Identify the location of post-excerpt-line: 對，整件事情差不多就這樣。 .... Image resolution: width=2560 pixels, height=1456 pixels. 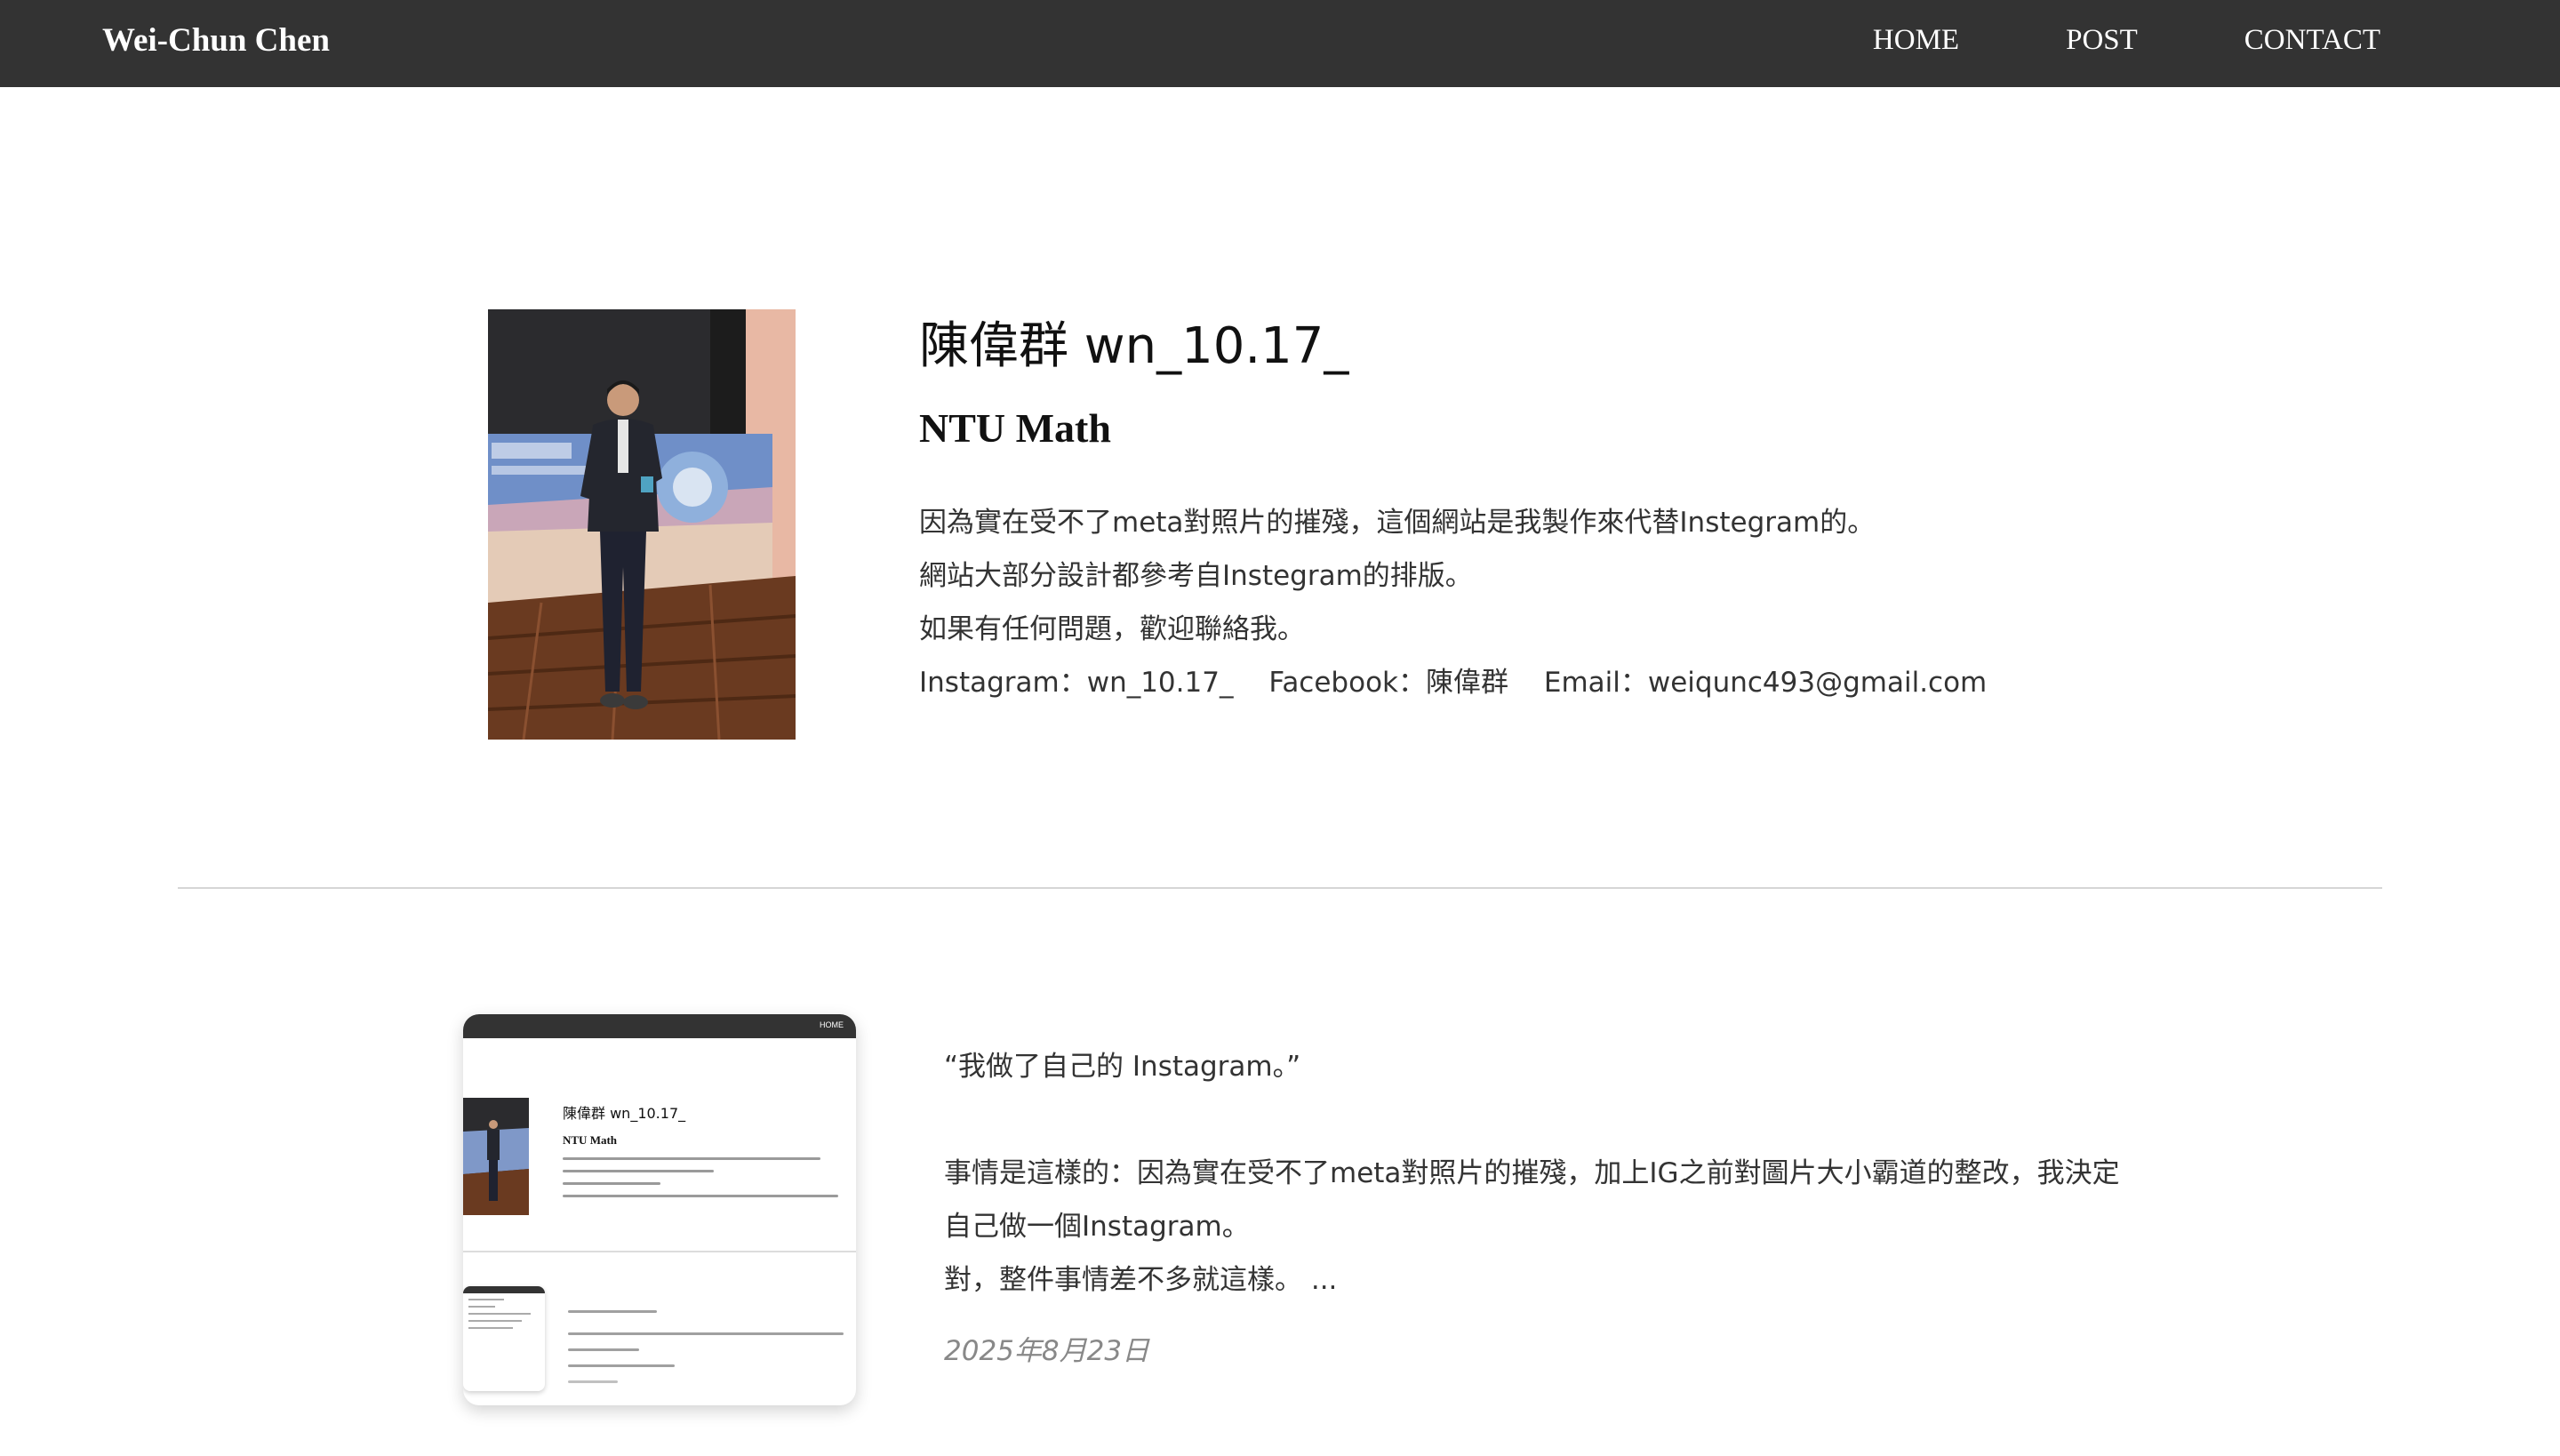
(1141, 1280).